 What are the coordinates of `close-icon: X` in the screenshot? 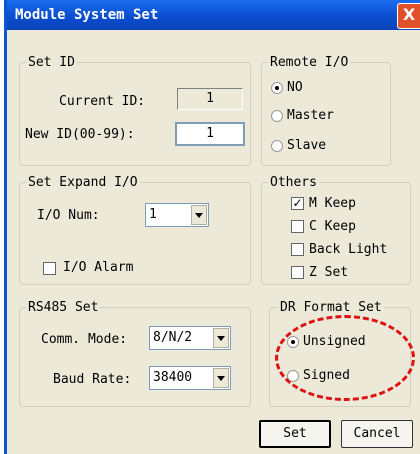 It's located at (409, 14).